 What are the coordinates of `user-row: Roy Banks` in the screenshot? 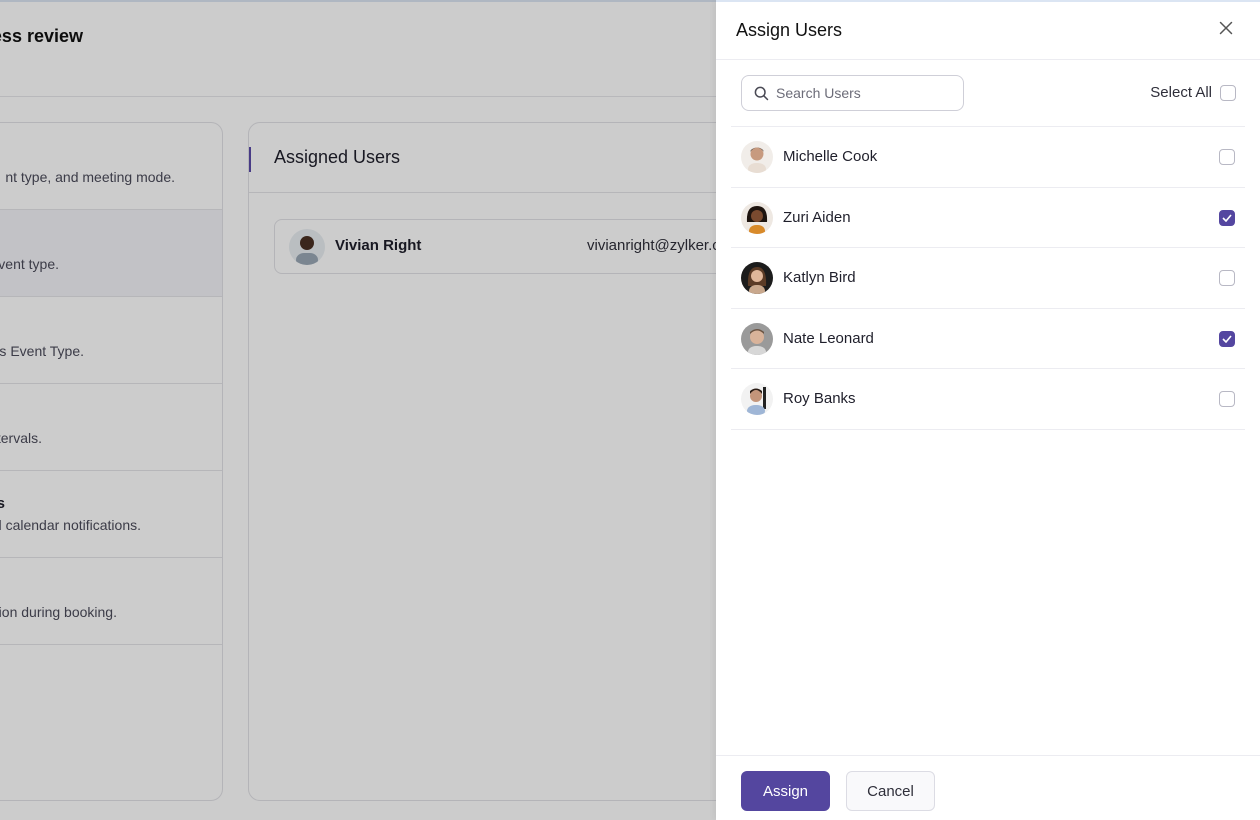 It's located at (988, 399).